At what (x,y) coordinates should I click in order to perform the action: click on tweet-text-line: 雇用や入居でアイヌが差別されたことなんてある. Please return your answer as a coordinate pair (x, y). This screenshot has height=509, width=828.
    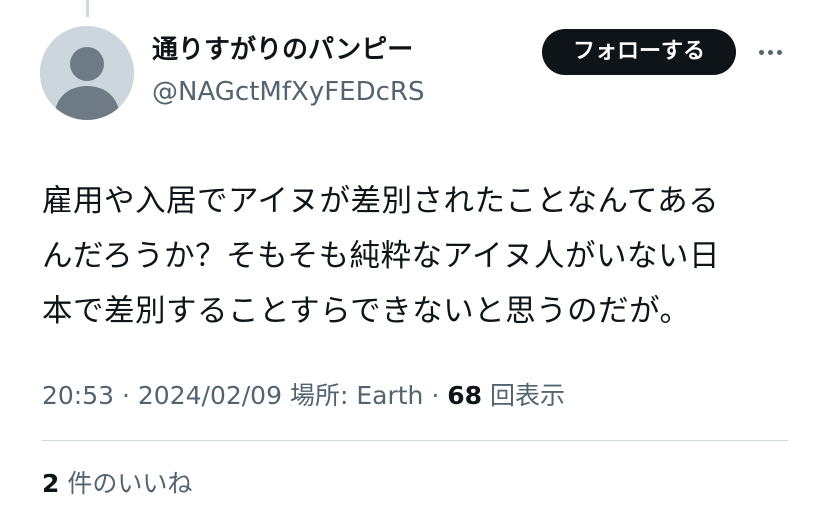
    Looking at the image, I should click on (381, 201).